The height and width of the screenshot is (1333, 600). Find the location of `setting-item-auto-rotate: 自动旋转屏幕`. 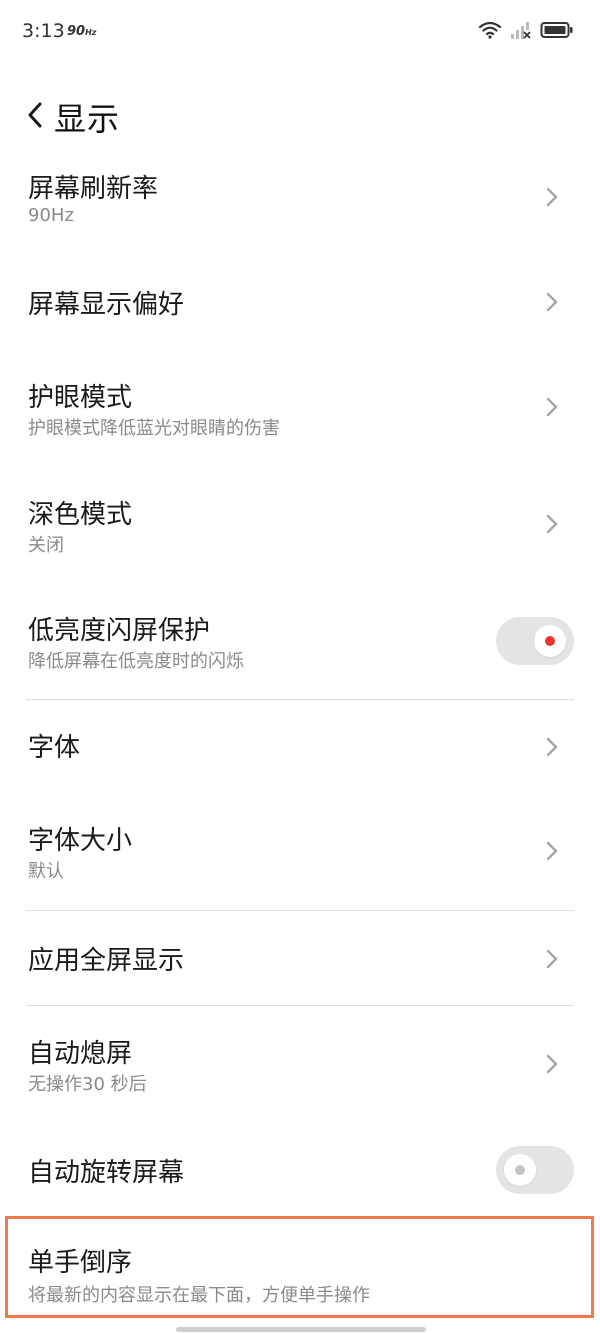

setting-item-auto-rotate: 自动旋转屏幕 is located at coordinates (300, 1170).